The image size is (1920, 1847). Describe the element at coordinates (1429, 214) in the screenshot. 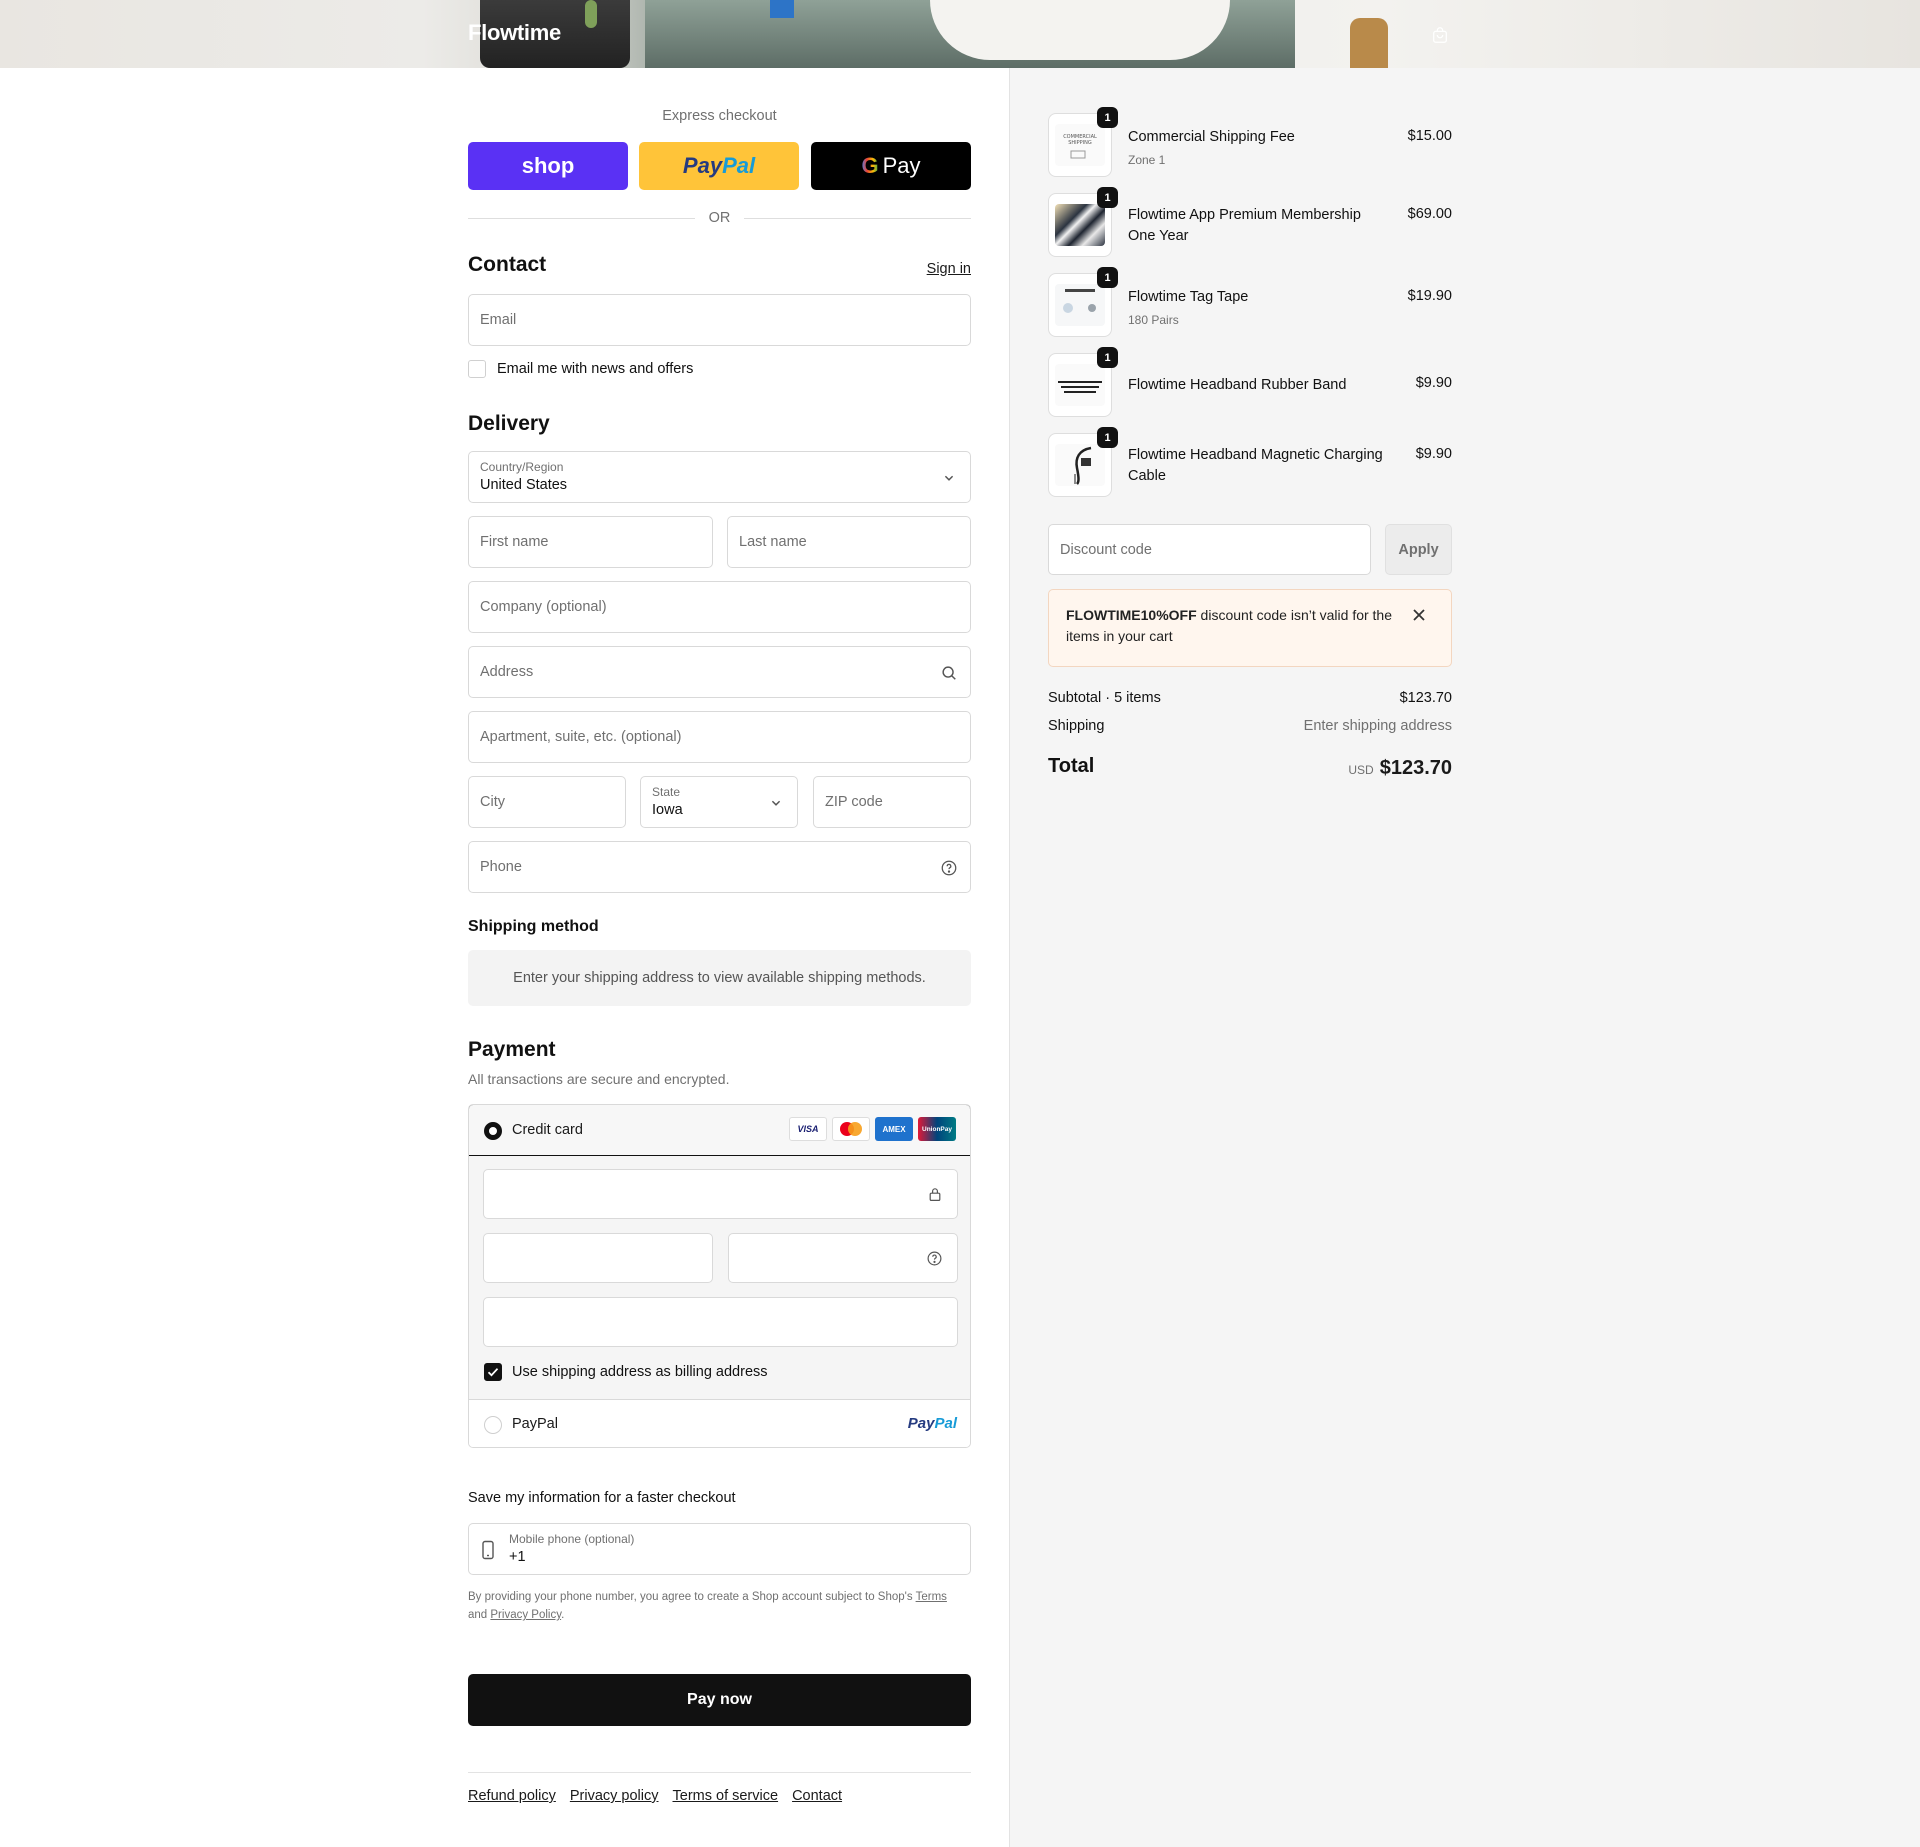

I see `item-price: $69.00` at that location.